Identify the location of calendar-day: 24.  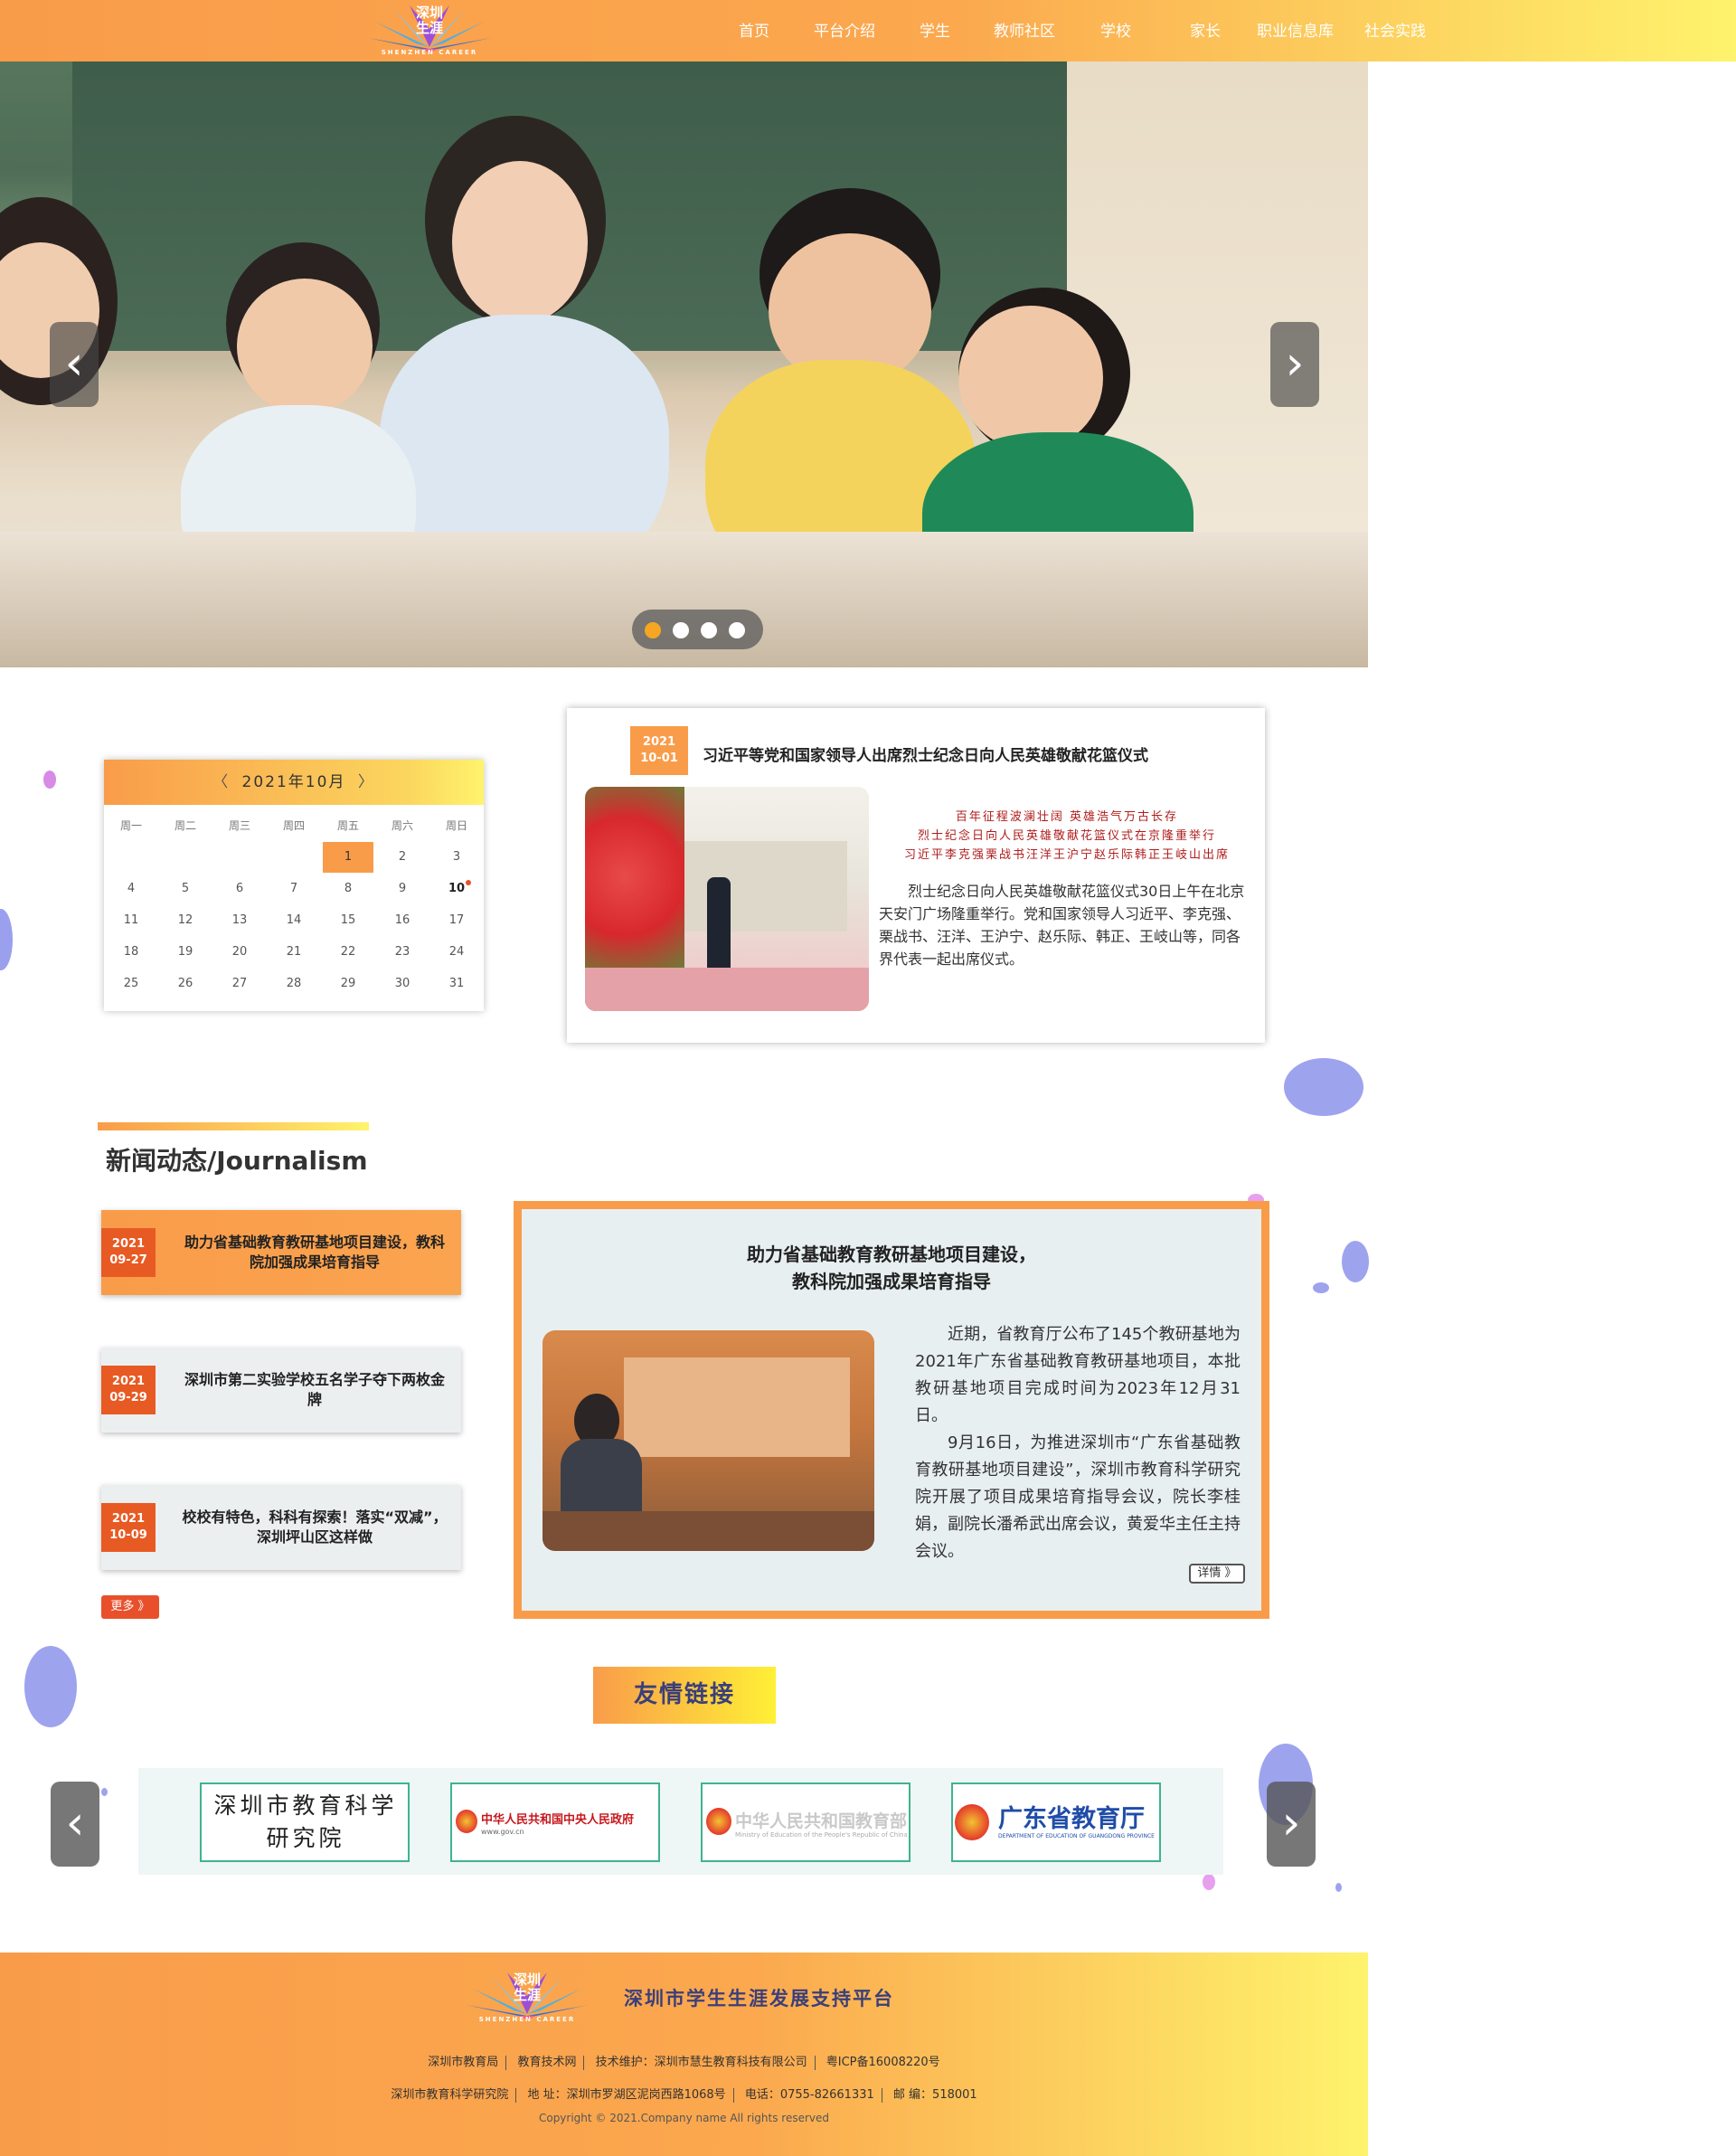
(457, 952).